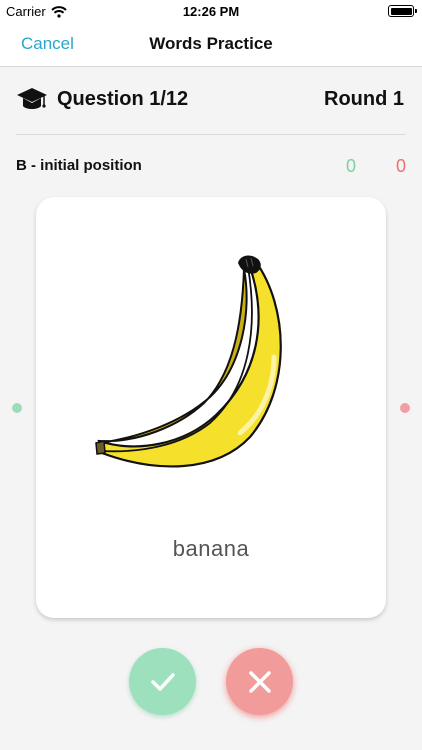 The image size is (422, 750). Describe the element at coordinates (405, 408) in the screenshot. I see `swipe-wrong-indicator` at that location.